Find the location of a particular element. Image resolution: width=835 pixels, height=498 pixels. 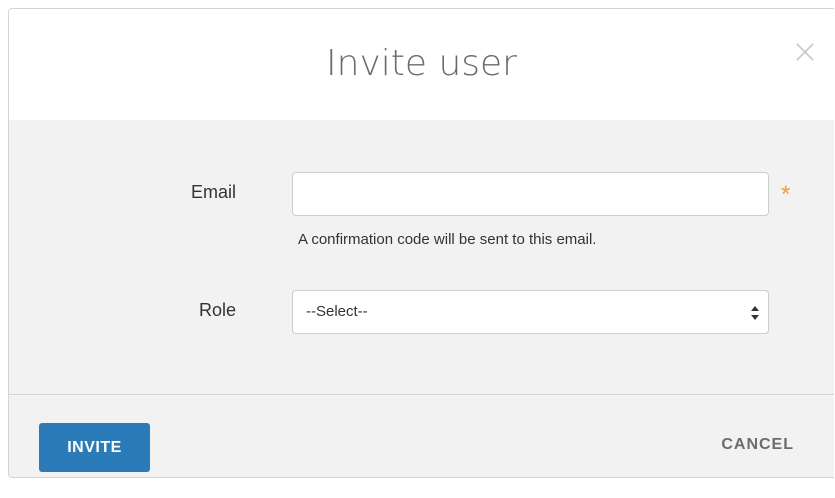

close-button is located at coordinates (805, 52).